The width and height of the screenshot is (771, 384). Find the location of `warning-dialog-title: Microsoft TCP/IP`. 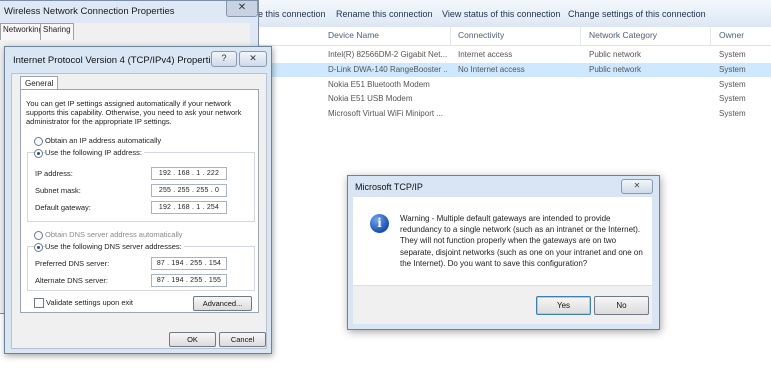

warning-dialog-title: Microsoft TCP/IP is located at coordinates (389, 187).